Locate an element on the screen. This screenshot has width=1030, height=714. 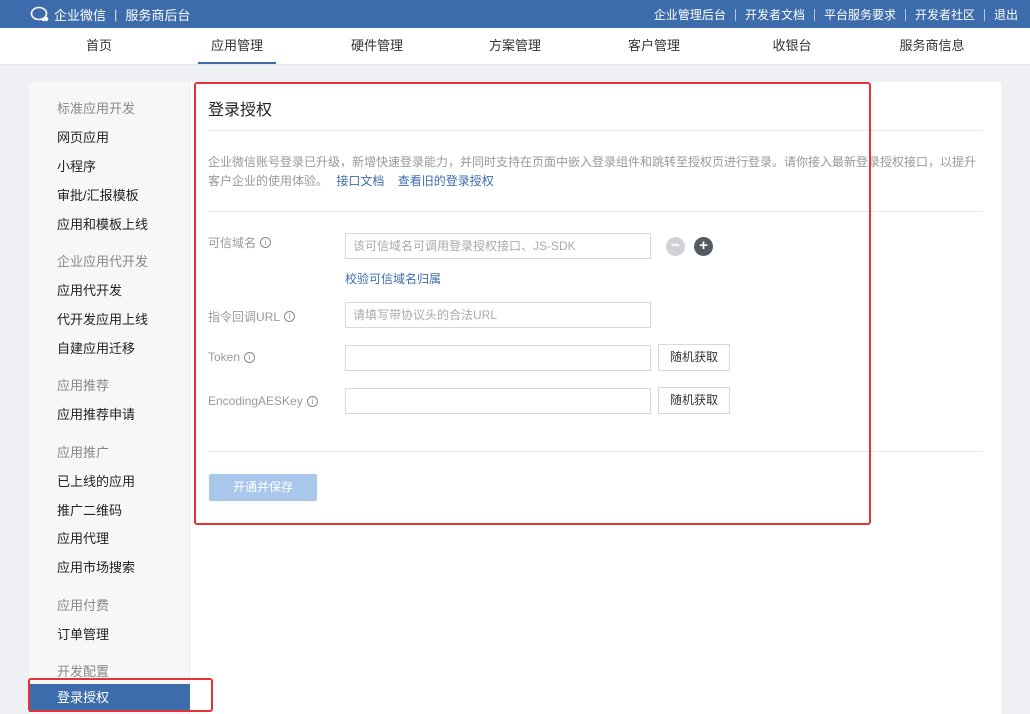
sidebar-item-orders: 订单管理 is located at coordinates (83, 633).